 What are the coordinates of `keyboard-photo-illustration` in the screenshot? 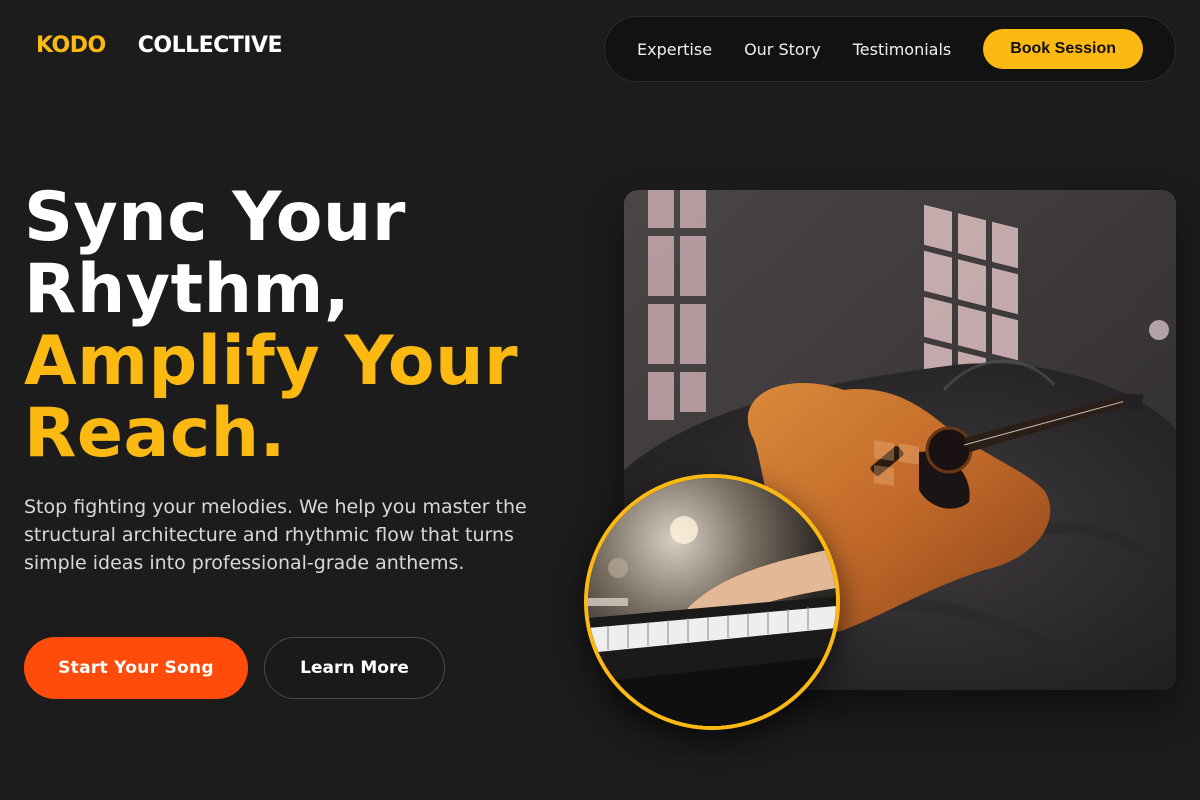 It's located at (712, 602).